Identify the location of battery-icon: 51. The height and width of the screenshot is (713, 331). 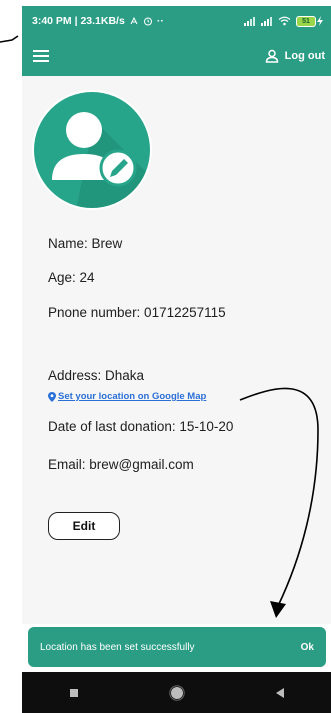
(306, 21).